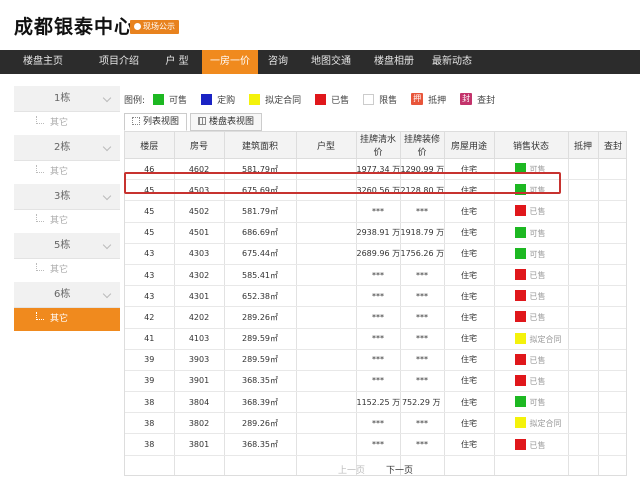 The image size is (640, 487). I want to click on nav-item-0: 楼盘主页, so click(43, 62).